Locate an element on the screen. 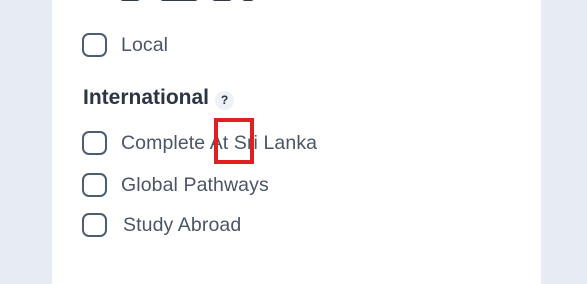  filter-option-global-pathways: Global Pathways is located at coordinates (175, 185).